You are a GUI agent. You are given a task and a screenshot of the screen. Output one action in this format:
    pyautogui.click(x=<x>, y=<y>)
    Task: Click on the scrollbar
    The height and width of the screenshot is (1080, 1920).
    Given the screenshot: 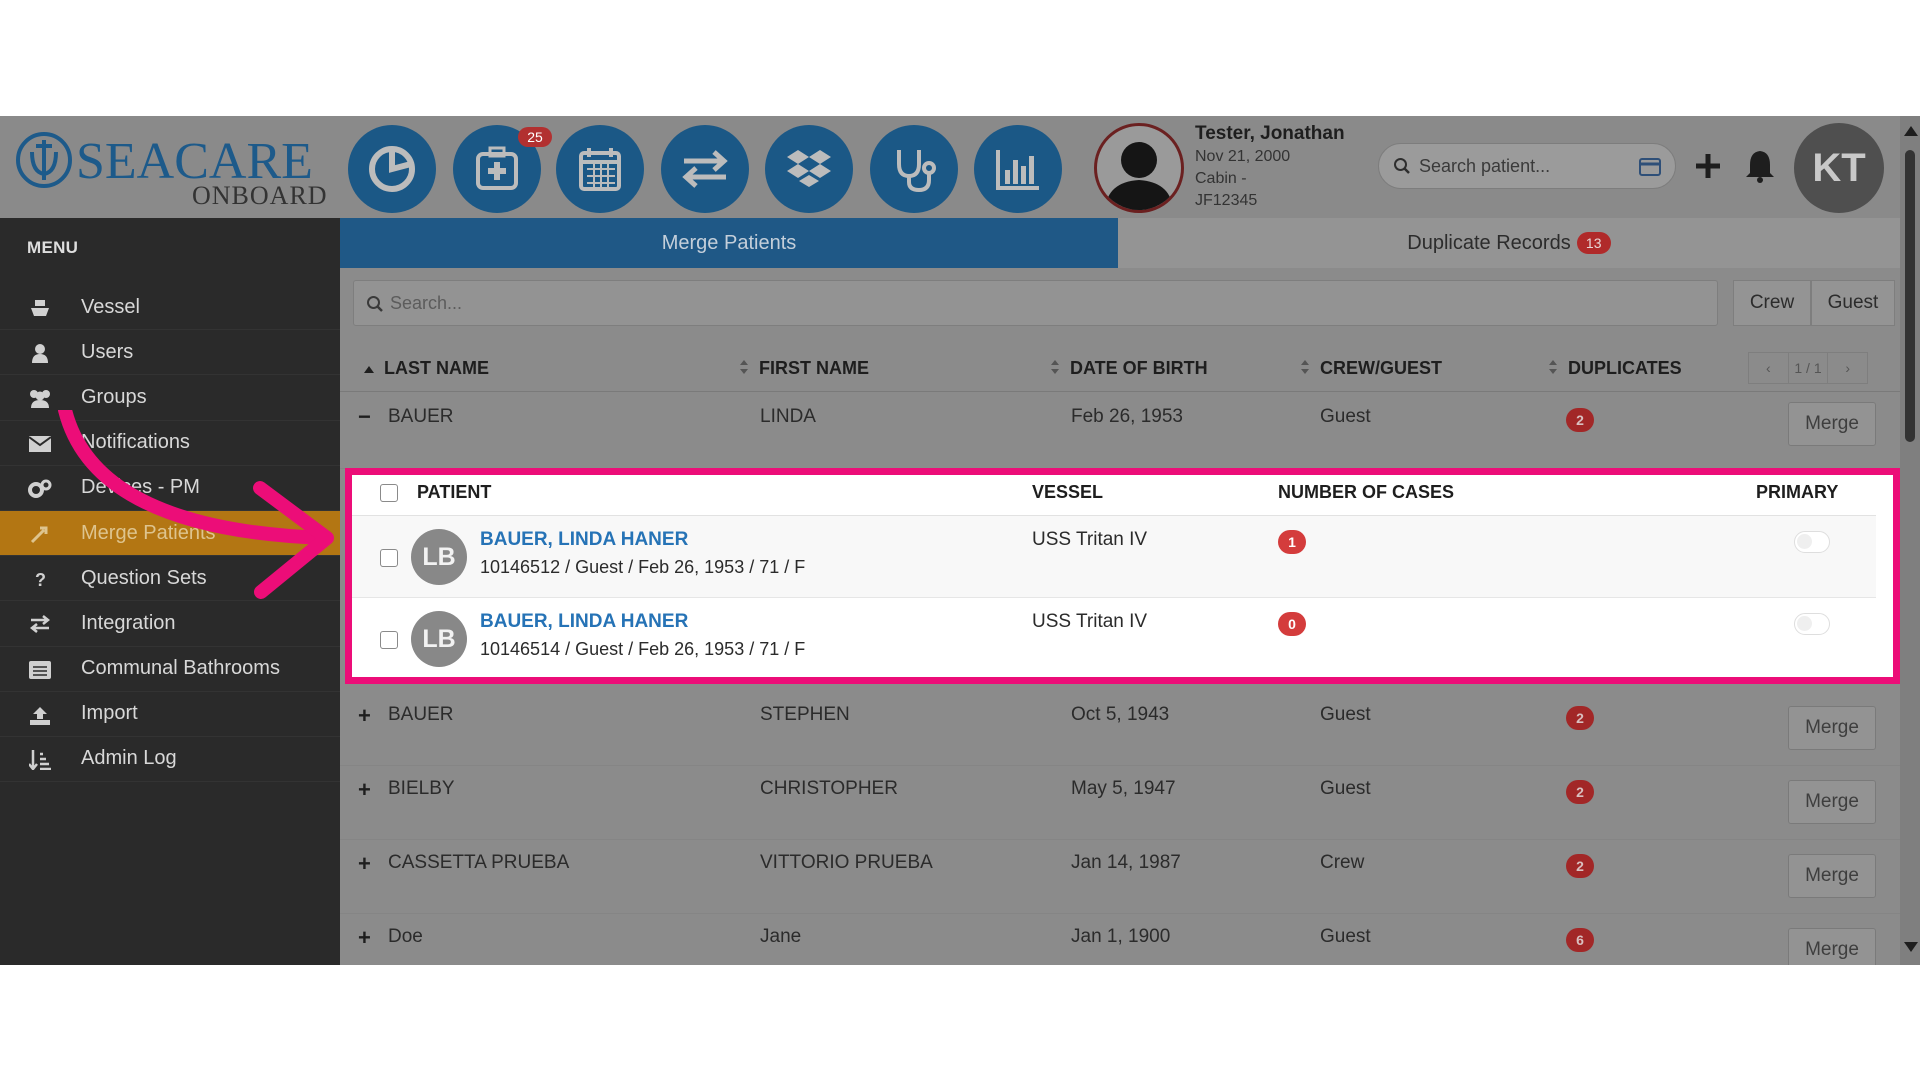 What is the action you would take?
    pyautogui.click(x=1910, y=540)
    